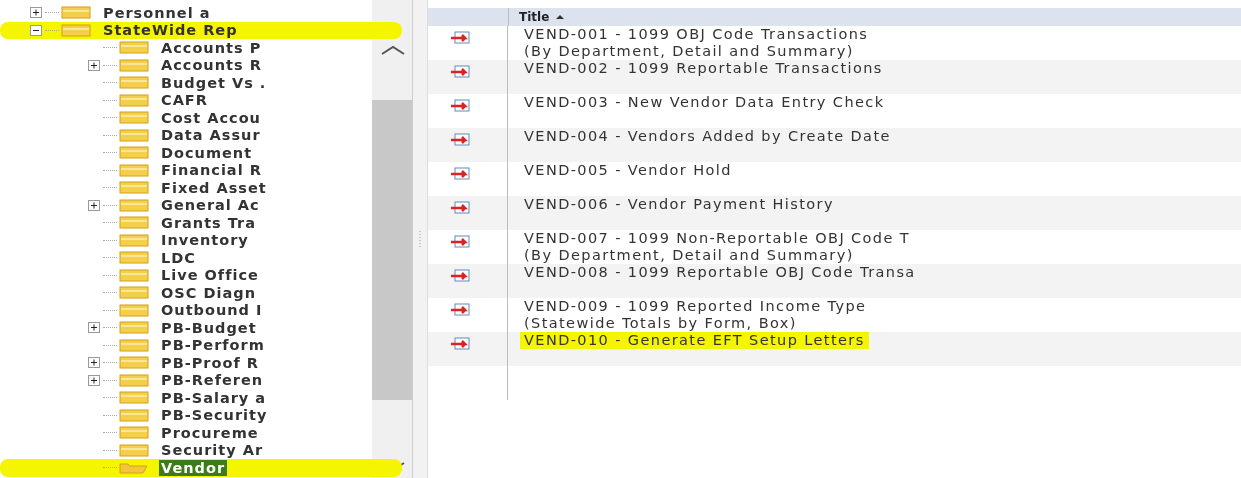  Describe the element at coordinates (214, 415) in the screenshot. I see `tree-item: PB-Security` at that location.